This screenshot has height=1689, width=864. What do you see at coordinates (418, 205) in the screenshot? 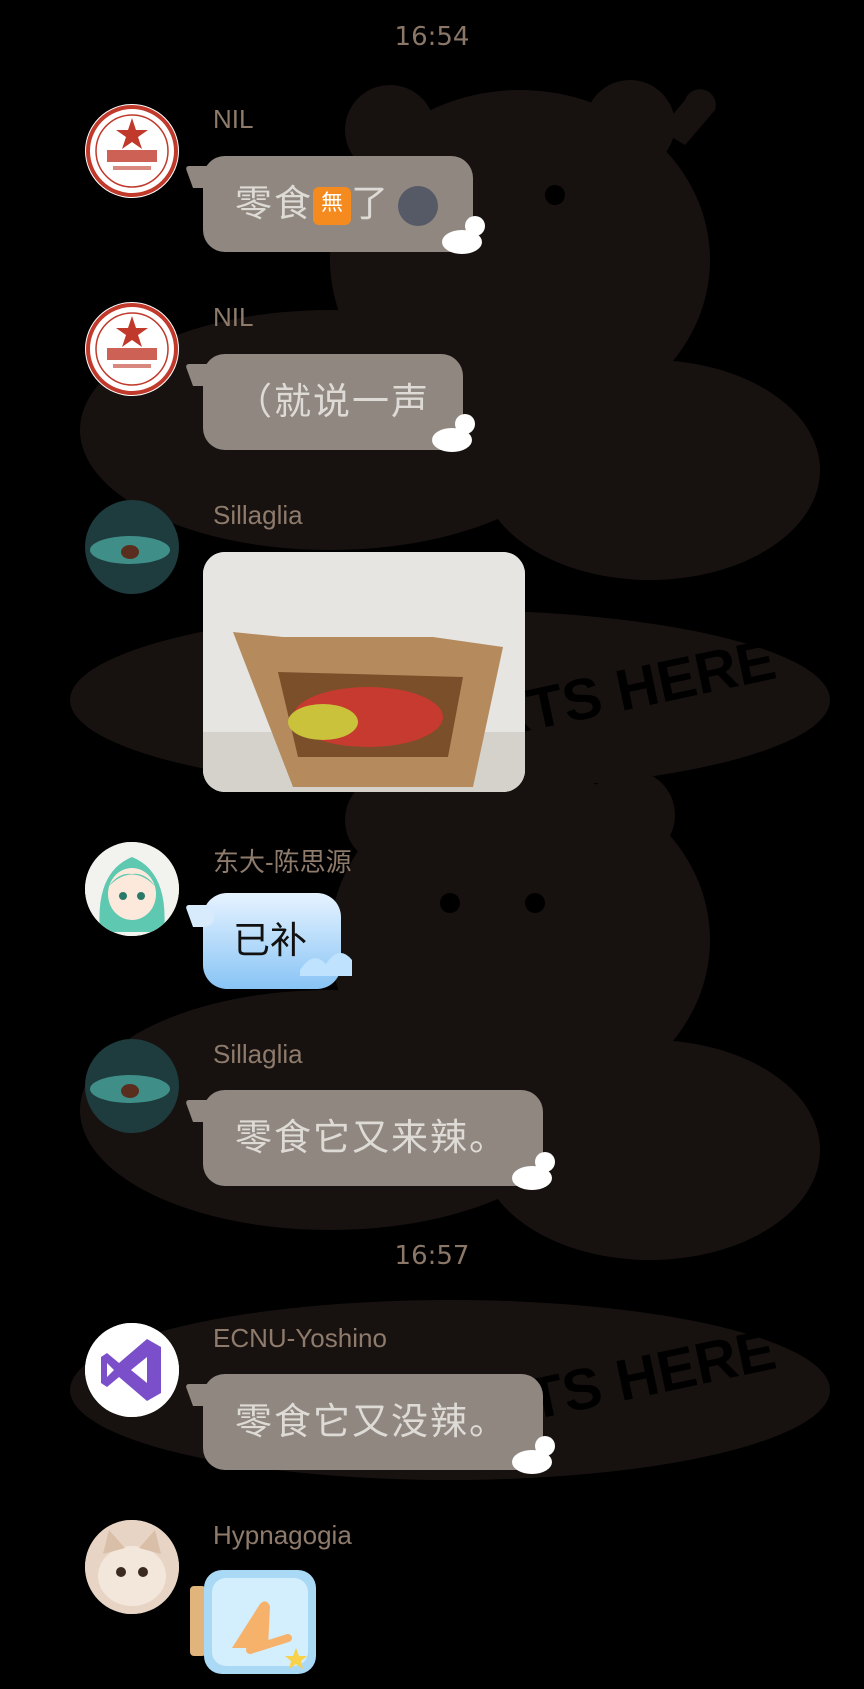
I see `new-moon-face-emoji-icon` at bounding box center [418, 205].